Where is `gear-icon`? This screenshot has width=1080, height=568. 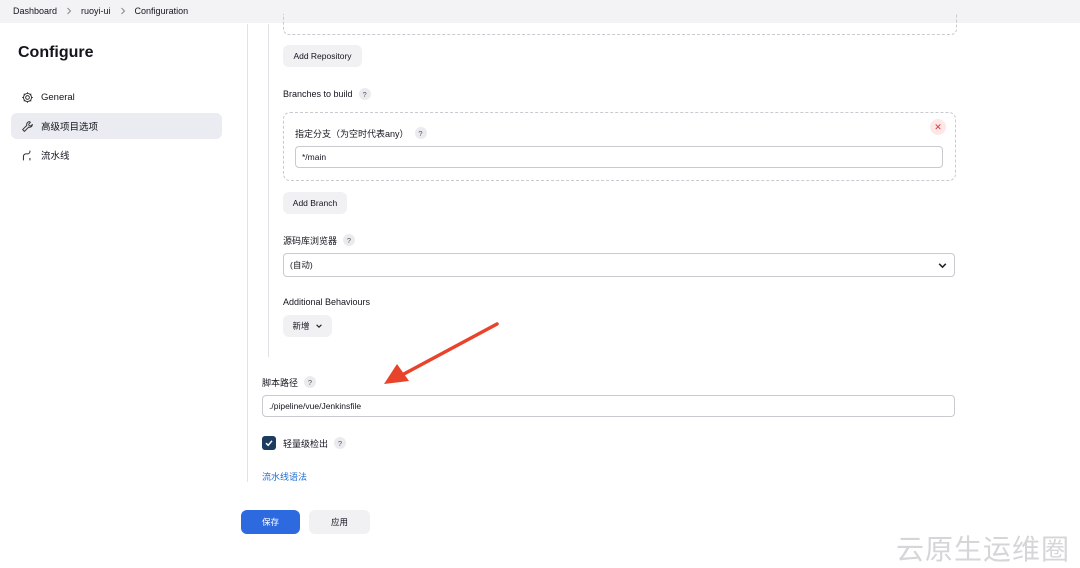 gear-icon is located at coordinates (27, 97).